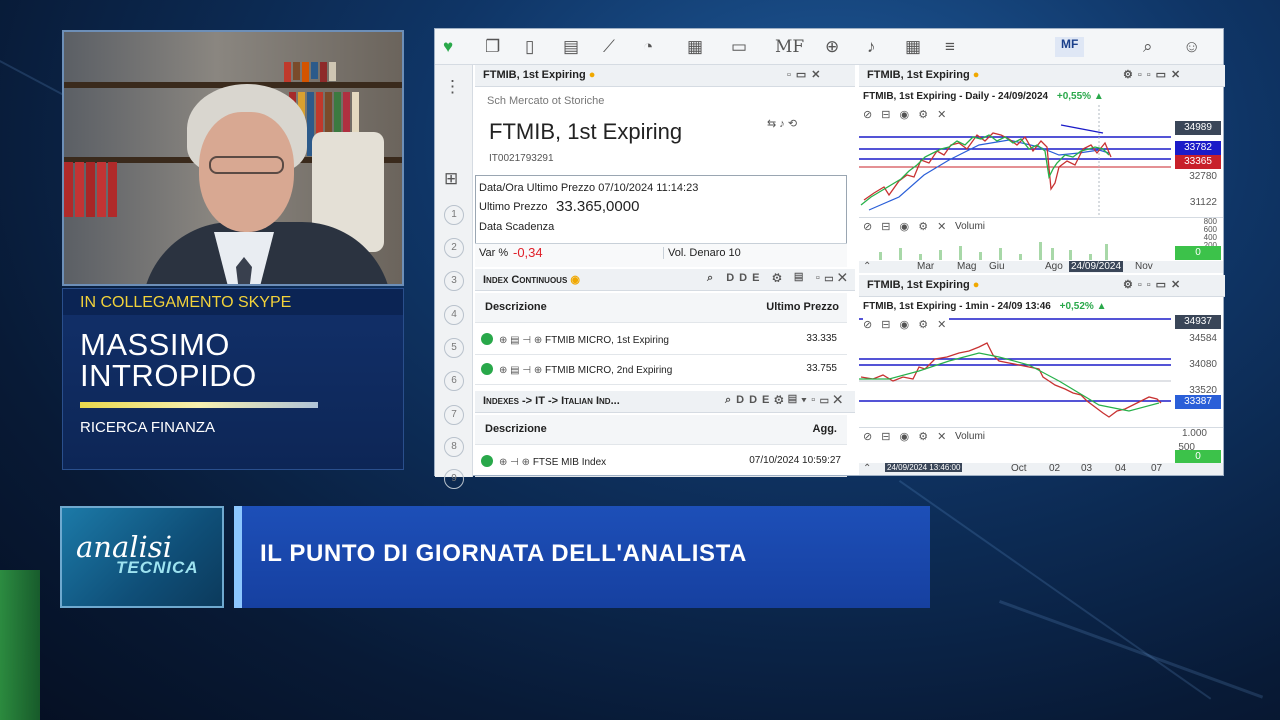 This screenshot has height=720, width=1280. What do you see at coordinates (993, 251) in the screenshot?
I see `daily-volume-svg` at bounding box center [993, 251].